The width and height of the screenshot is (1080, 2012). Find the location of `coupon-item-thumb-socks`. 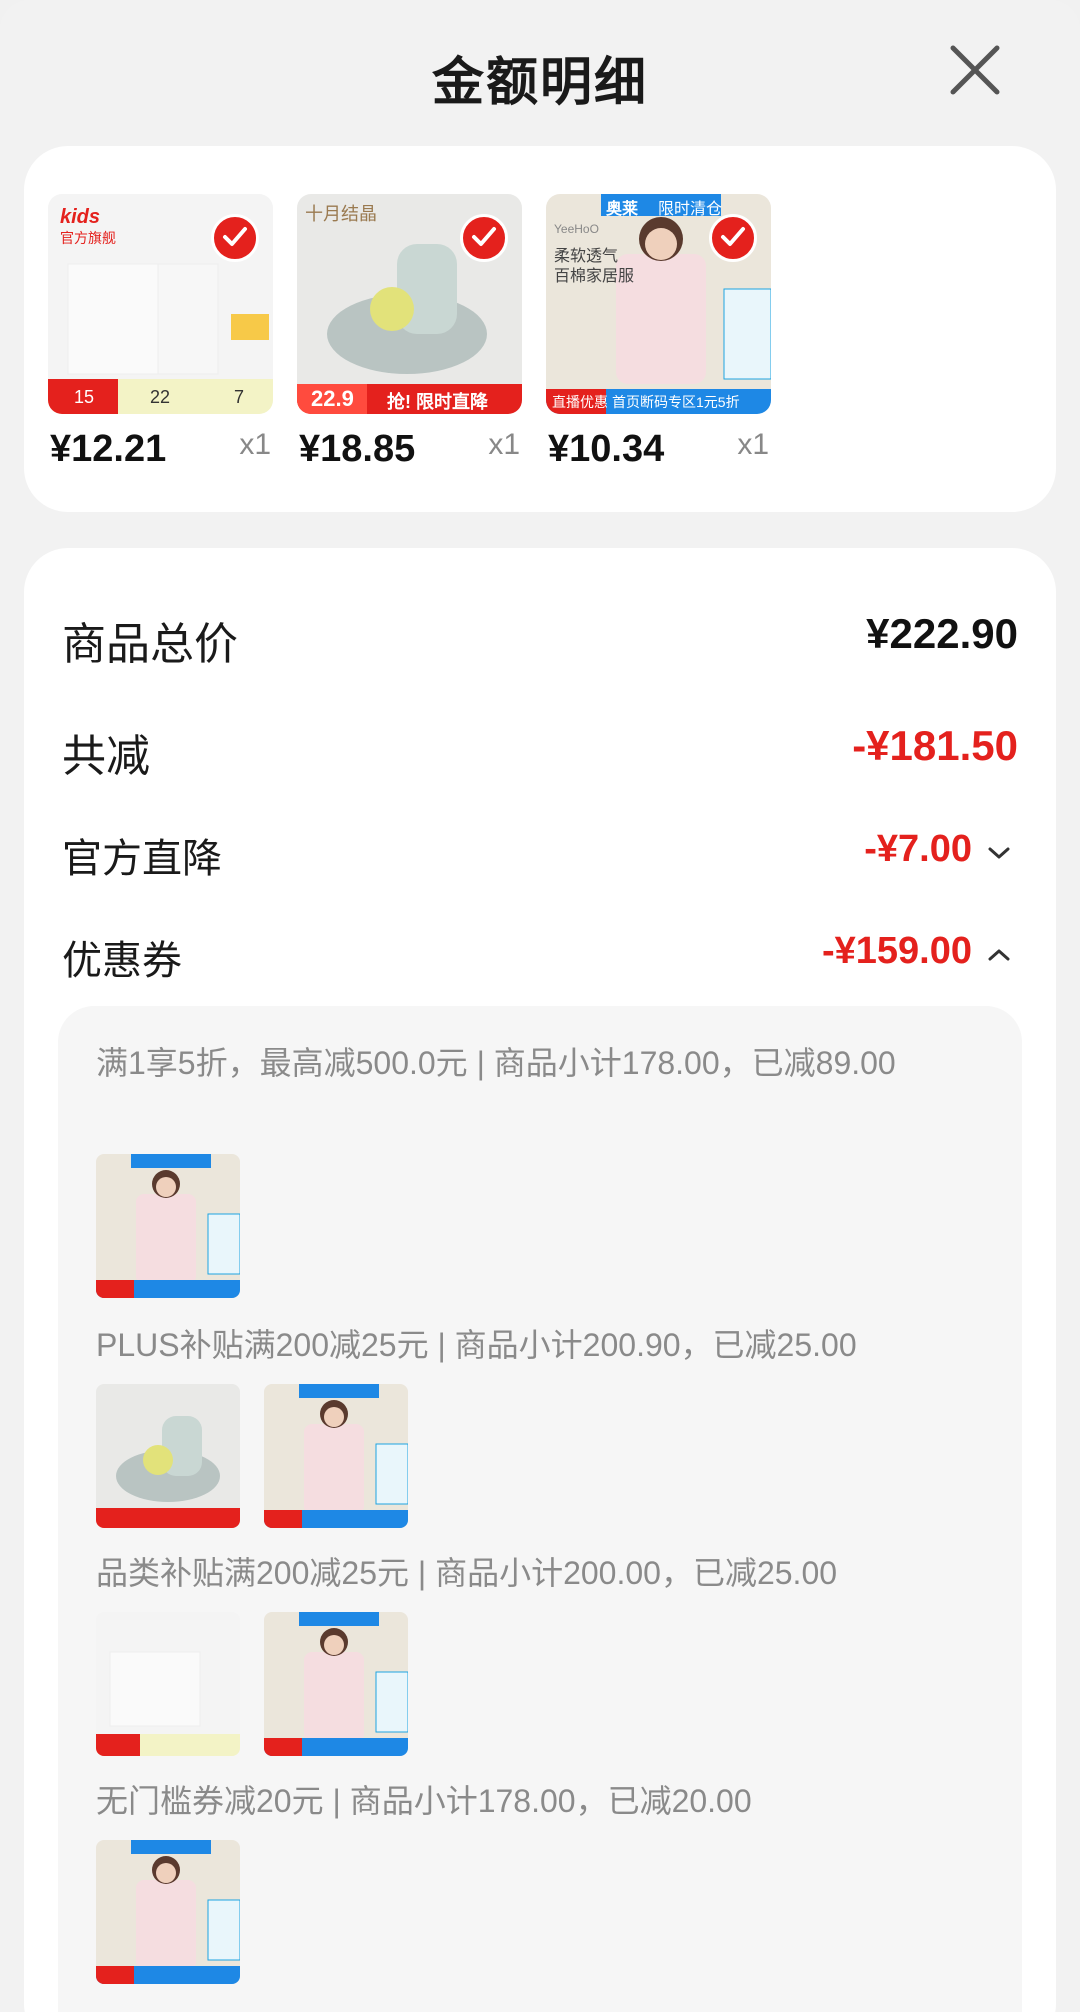

coupon-item-thumb-socks is located at coordinates (168, 1456).